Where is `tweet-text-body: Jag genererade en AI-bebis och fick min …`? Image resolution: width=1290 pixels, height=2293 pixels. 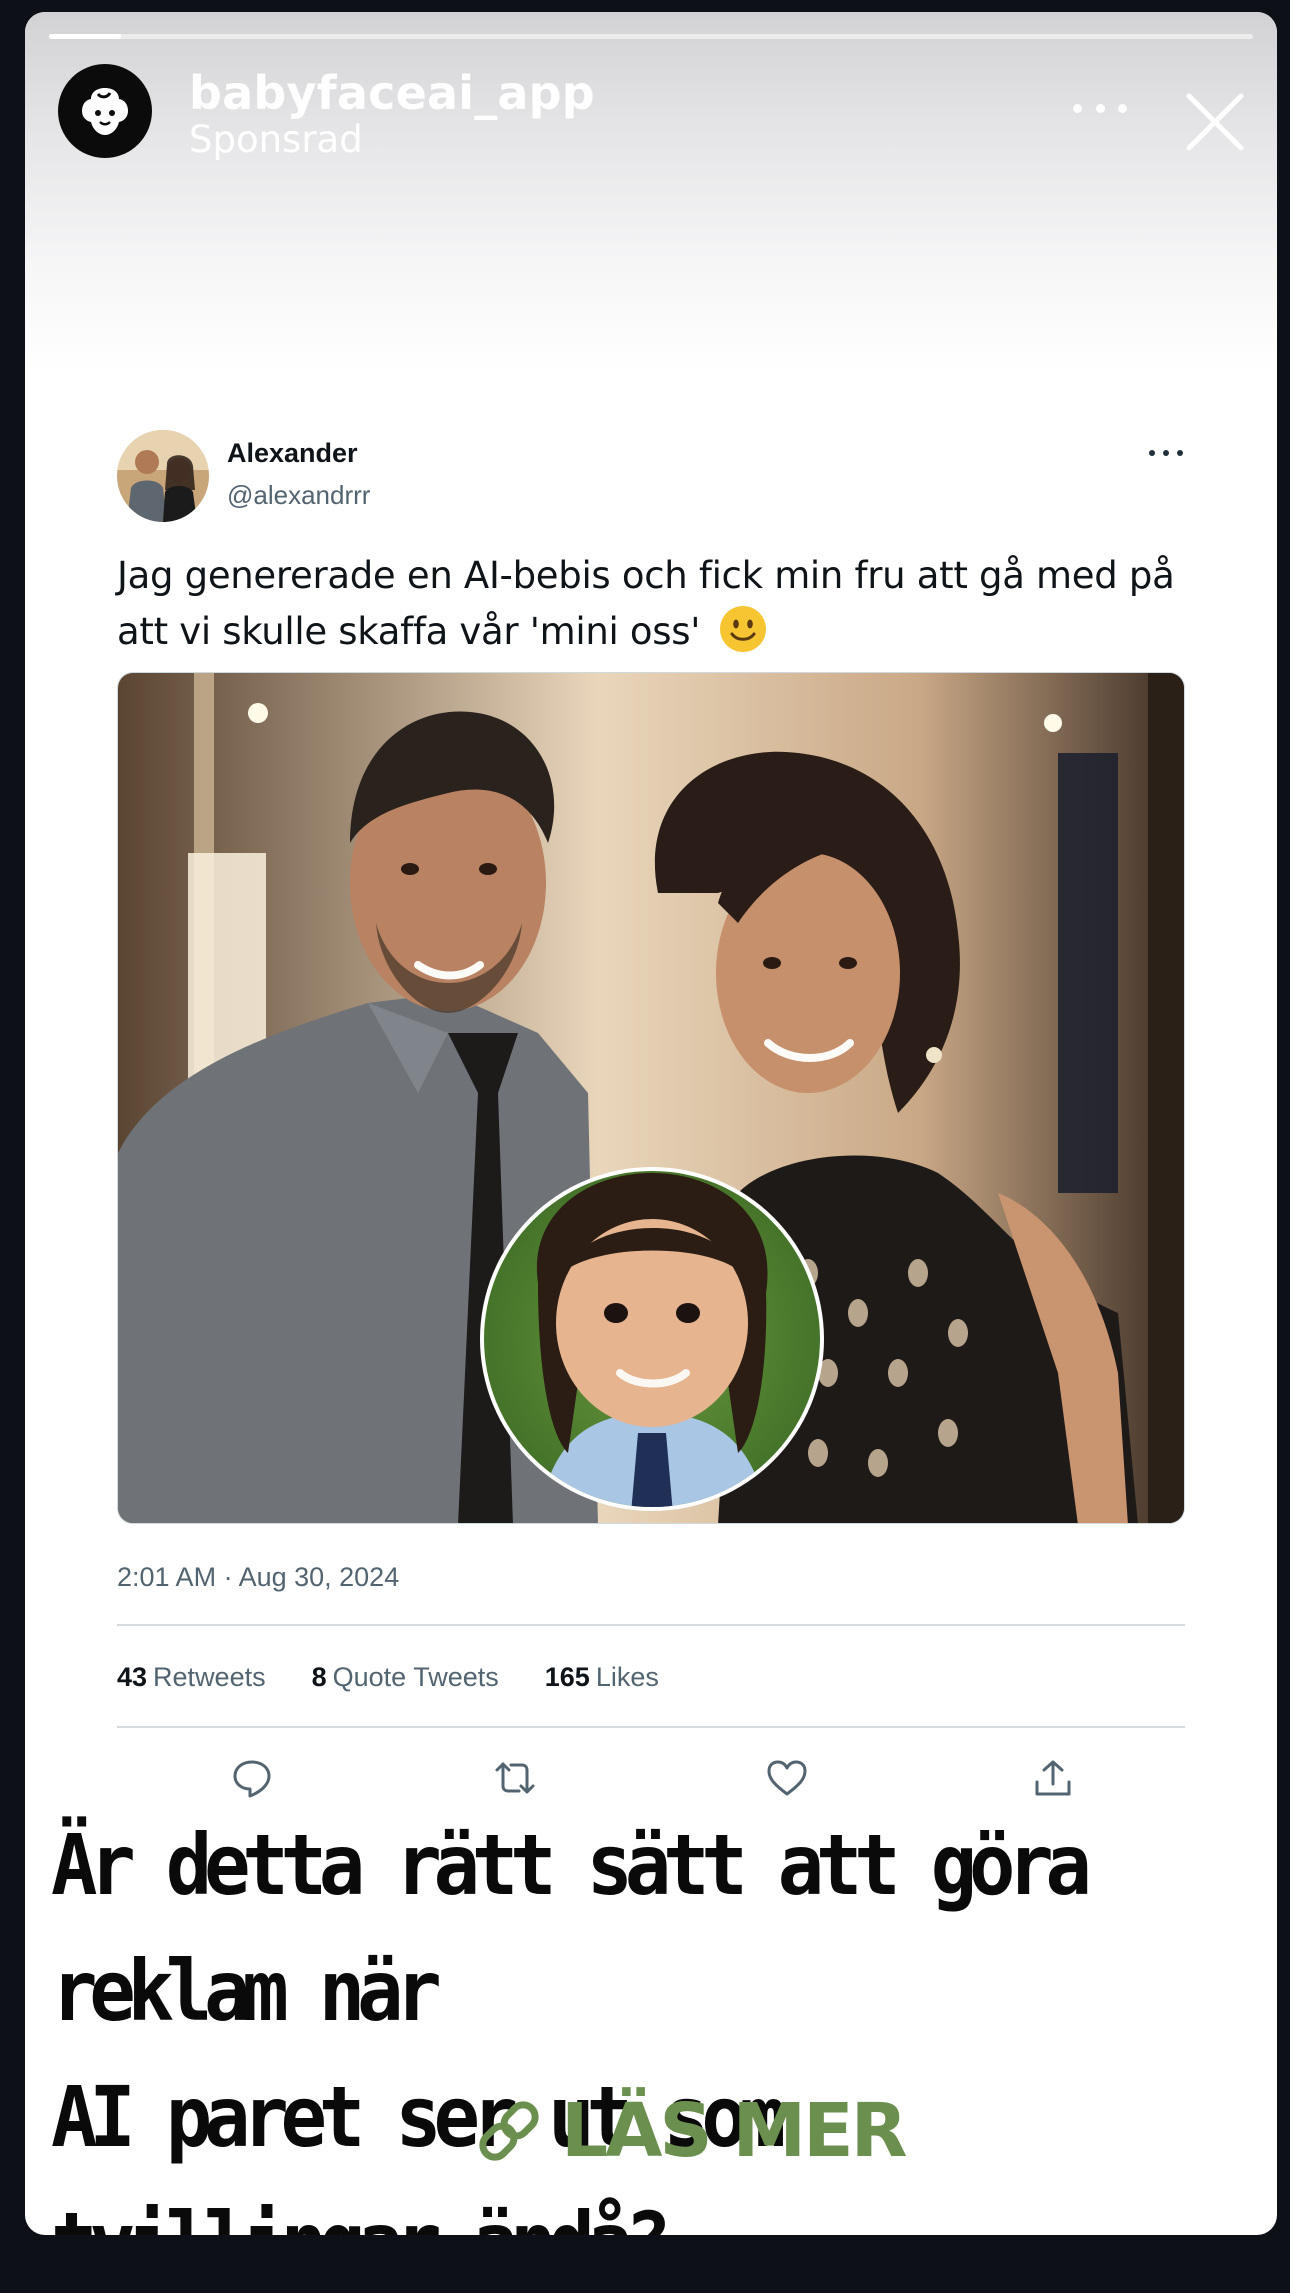 tweet-text-body: Jag genererade en AI-bebis och fick min … is located at coordinates (646, 603).